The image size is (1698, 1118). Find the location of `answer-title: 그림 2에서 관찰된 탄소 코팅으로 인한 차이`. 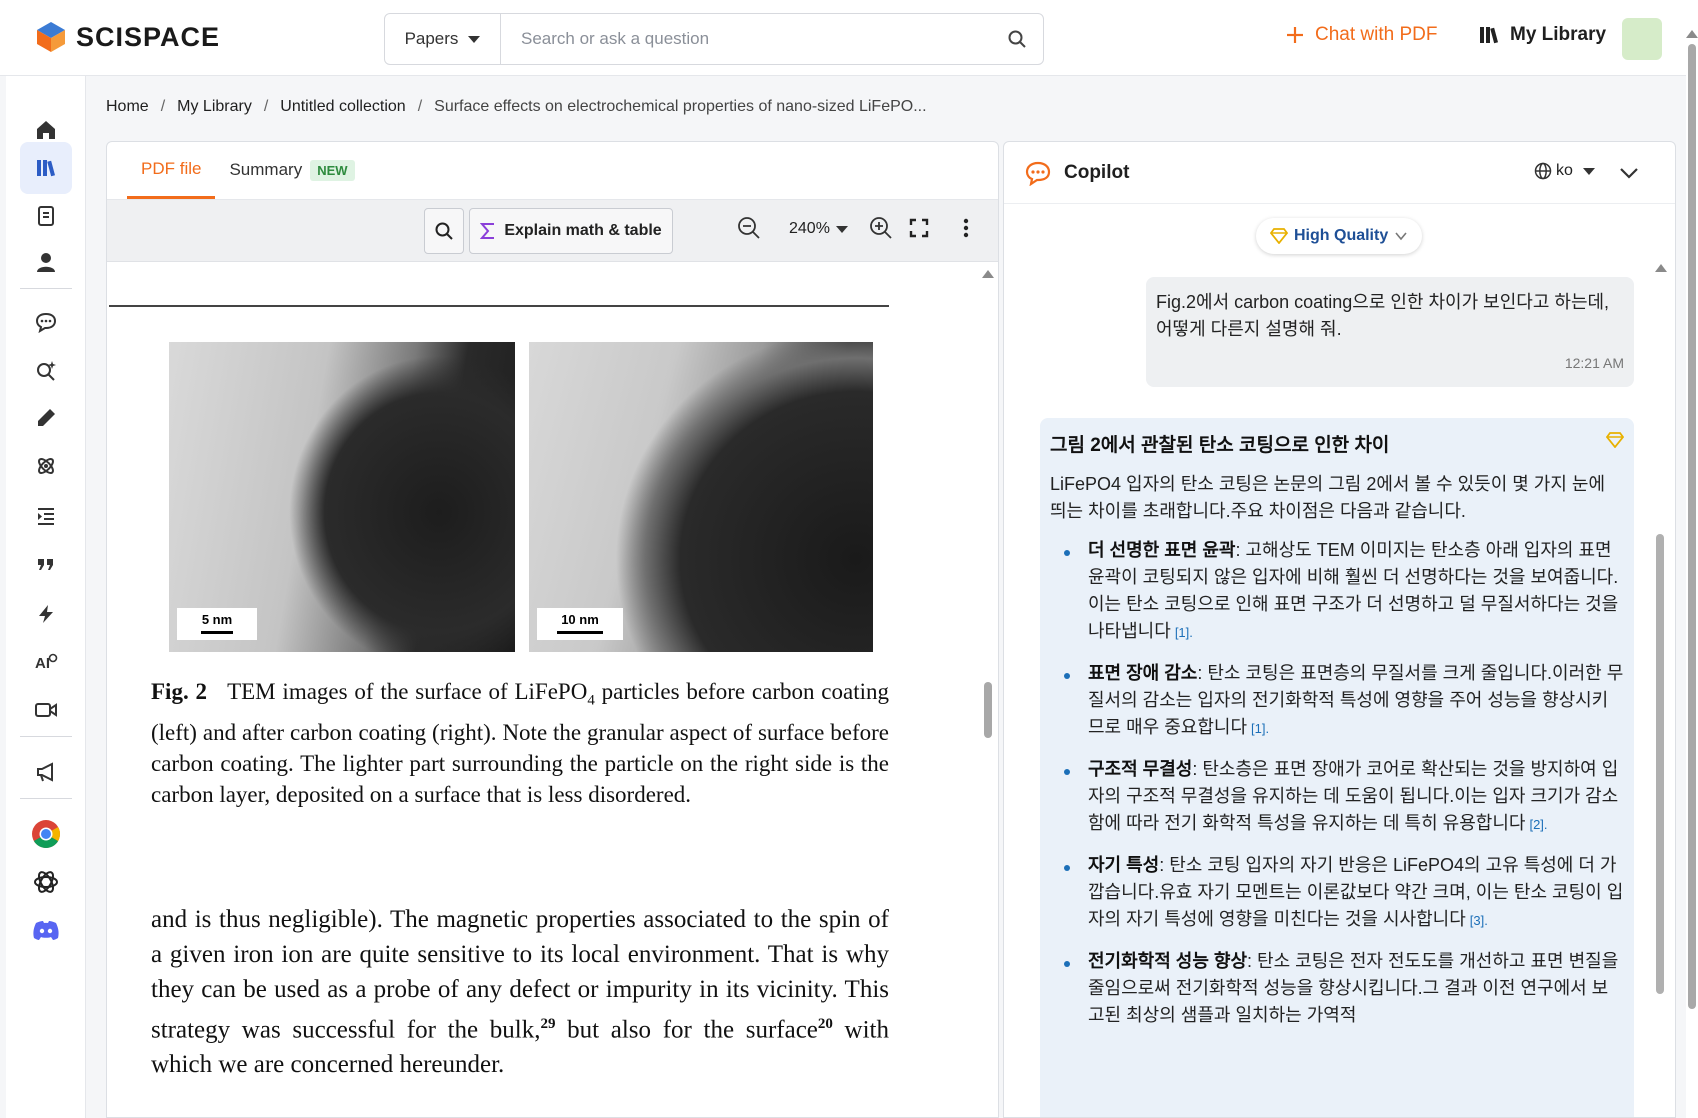

answer-title: 그림 2에서 관찰된 탄소 코팅으로 인한 차이 is located at coordinates (1220, 445).